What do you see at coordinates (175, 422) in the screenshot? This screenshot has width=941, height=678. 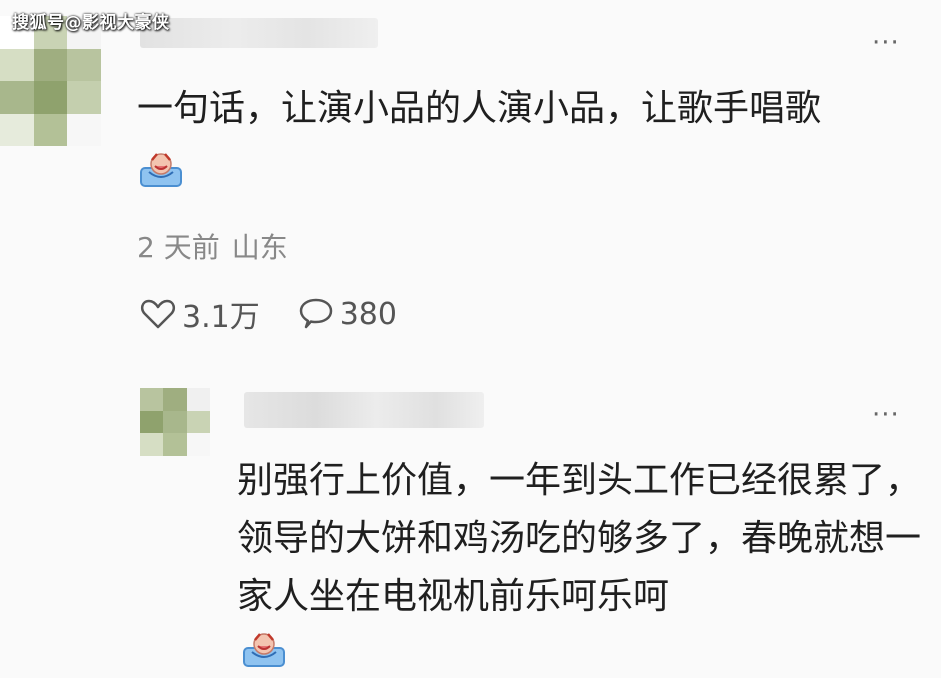 I see `reply-avatar` at bounding box center [175, 422].